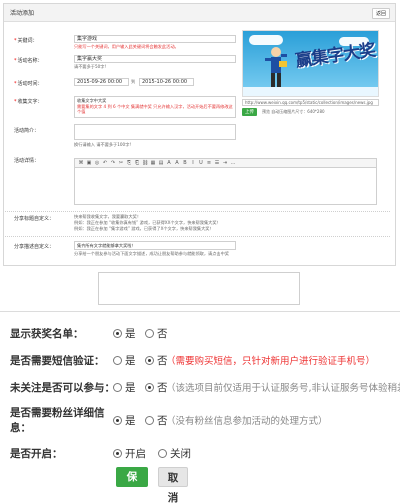 The width and height of the screenshot is (400, 503). I want to click on show-winners-label: 显示获奖名单：, so click(47, 334).